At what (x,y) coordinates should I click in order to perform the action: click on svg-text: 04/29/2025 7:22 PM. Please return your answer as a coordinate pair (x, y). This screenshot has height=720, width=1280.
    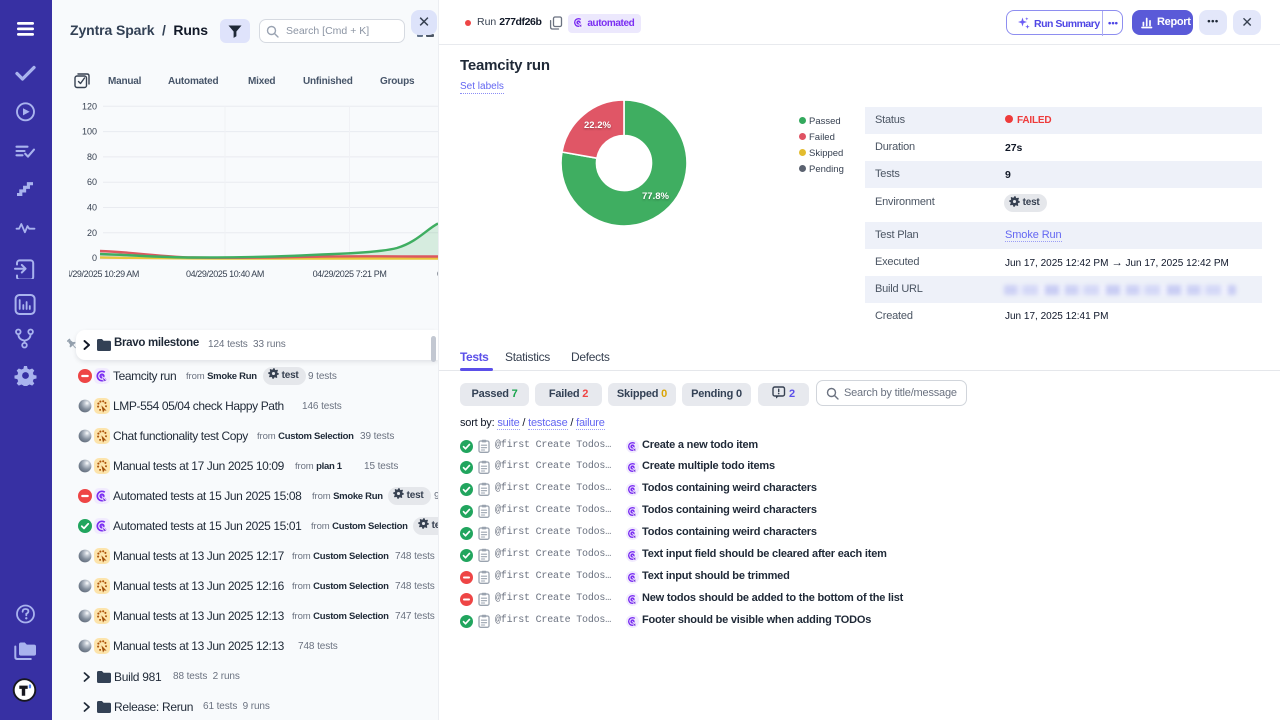
    Looking at the image, I should click on (437, 274).